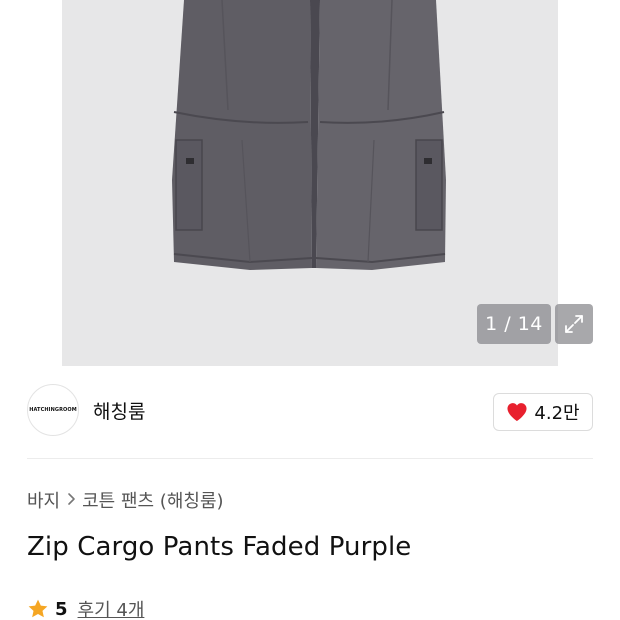  I want to click on divider, so click(310, 458).